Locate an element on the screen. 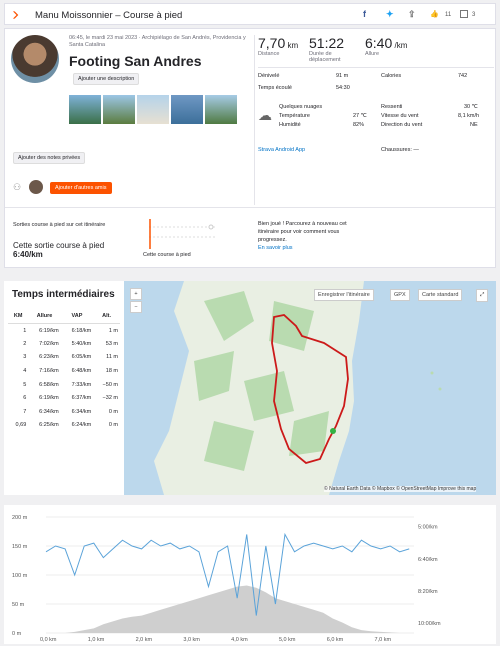 The height and width of the screenshot is (646, 500). table-cell: 1 m is located at coordinates (113, 330).